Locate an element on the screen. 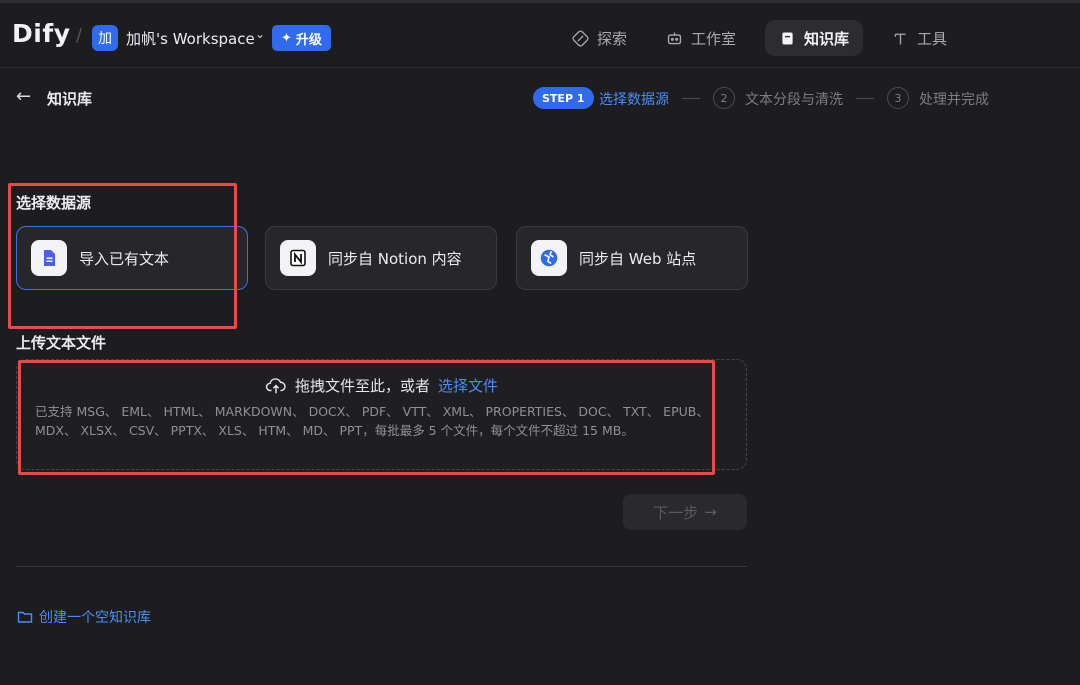  upgrade-button: ✦ 升级 is located at coordinates (301, 38).